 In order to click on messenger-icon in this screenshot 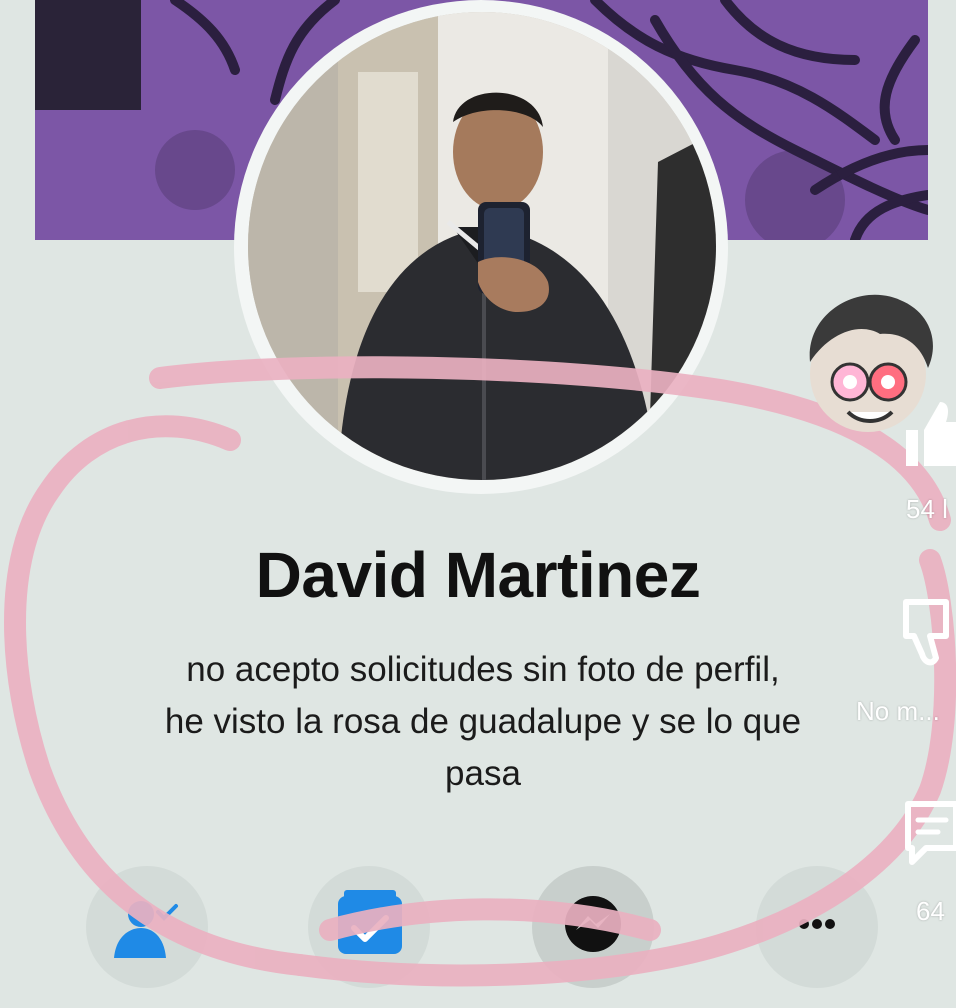, I will do `click(593, 924)`.